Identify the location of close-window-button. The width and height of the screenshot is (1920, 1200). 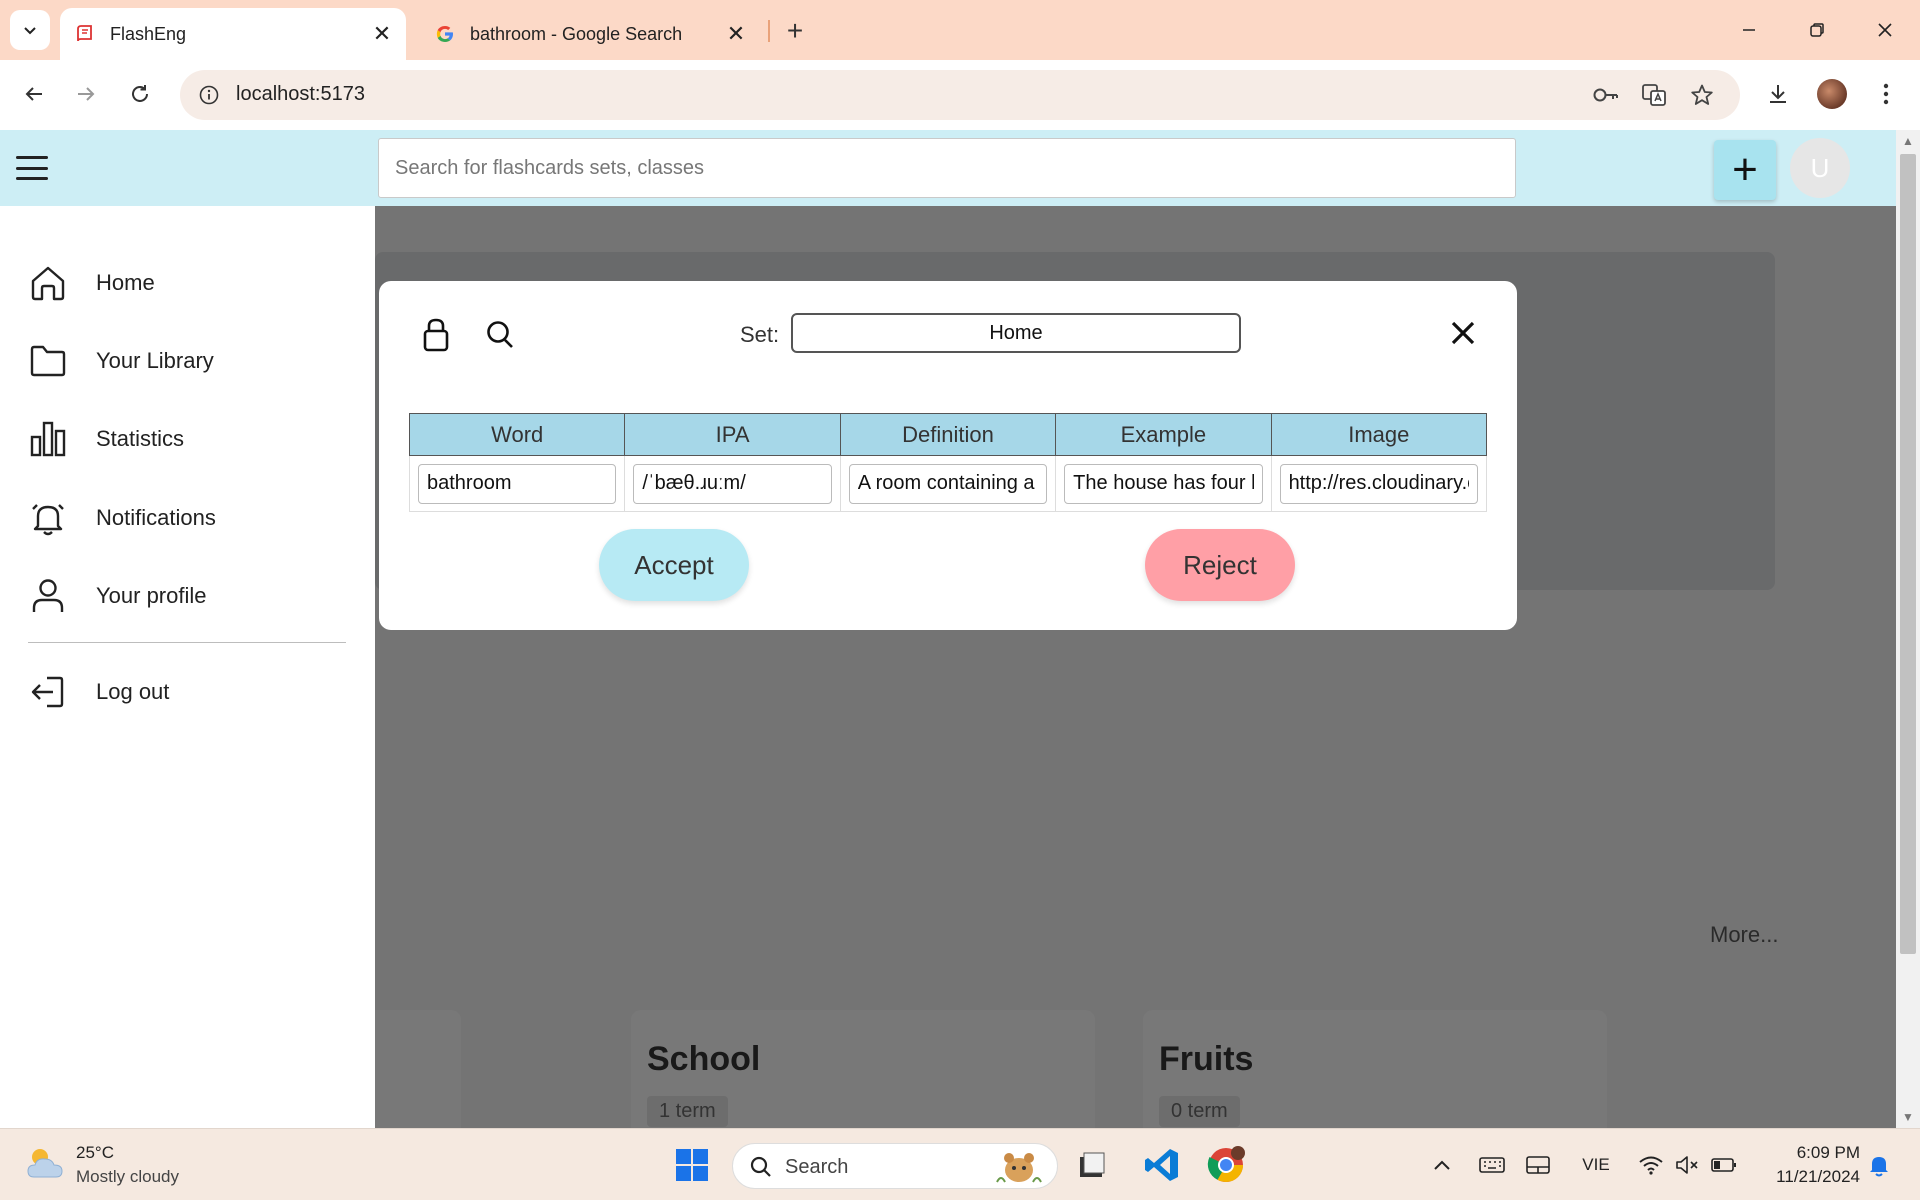
(1885, 30).